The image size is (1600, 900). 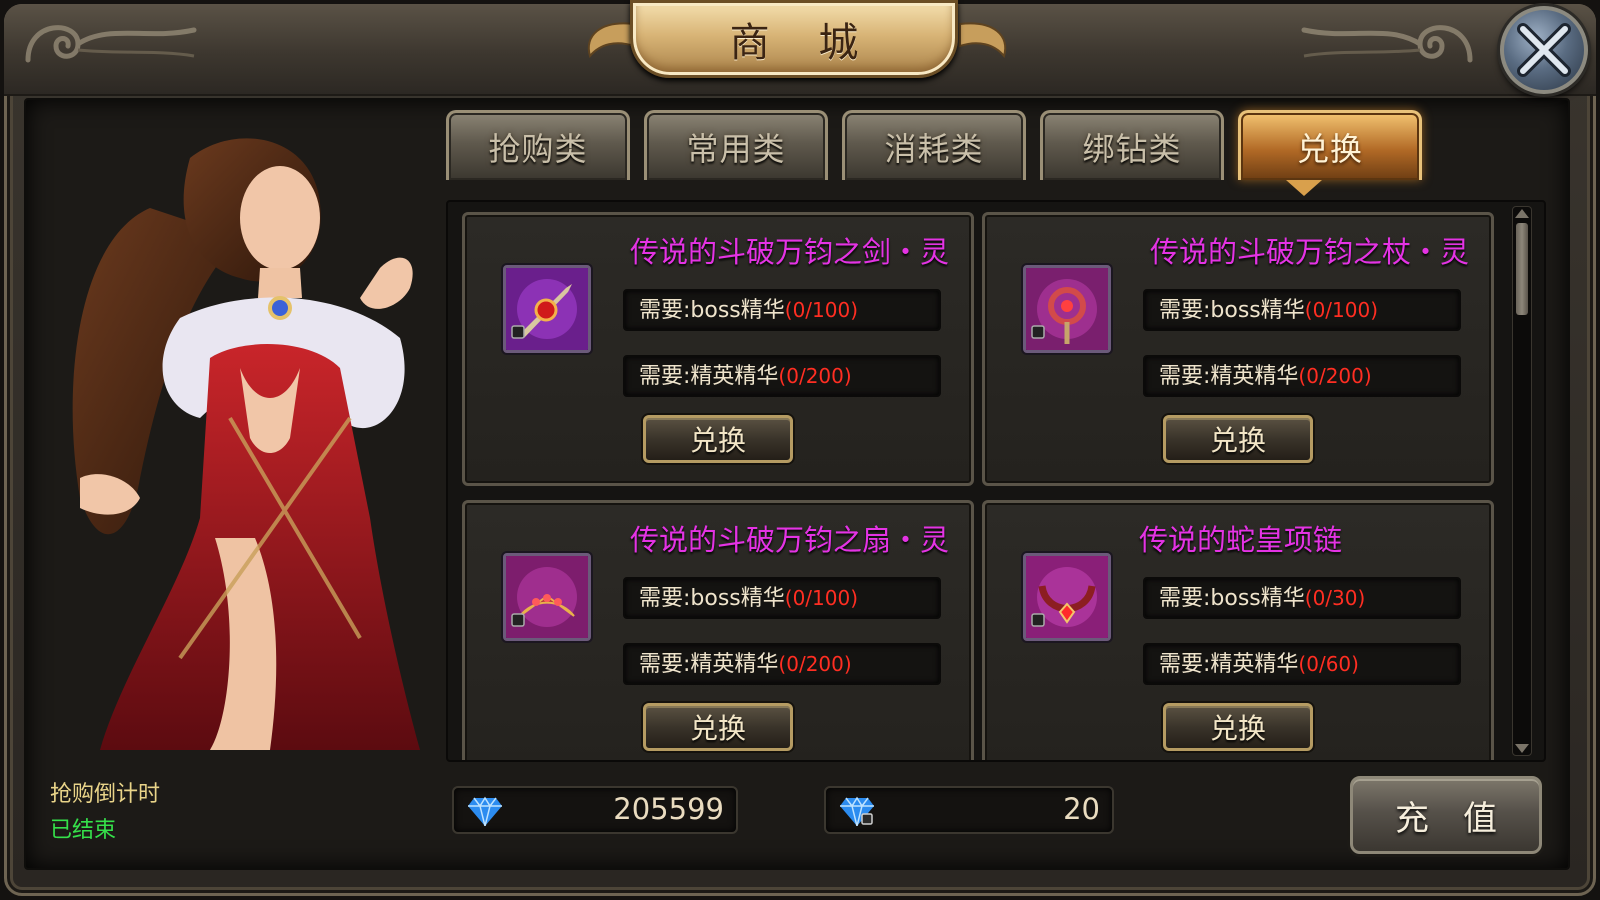 What do you see at coordinates (668, 809) in the screenshot?
I see `diamond-amount: 205599` at bounding box center [668, 809].